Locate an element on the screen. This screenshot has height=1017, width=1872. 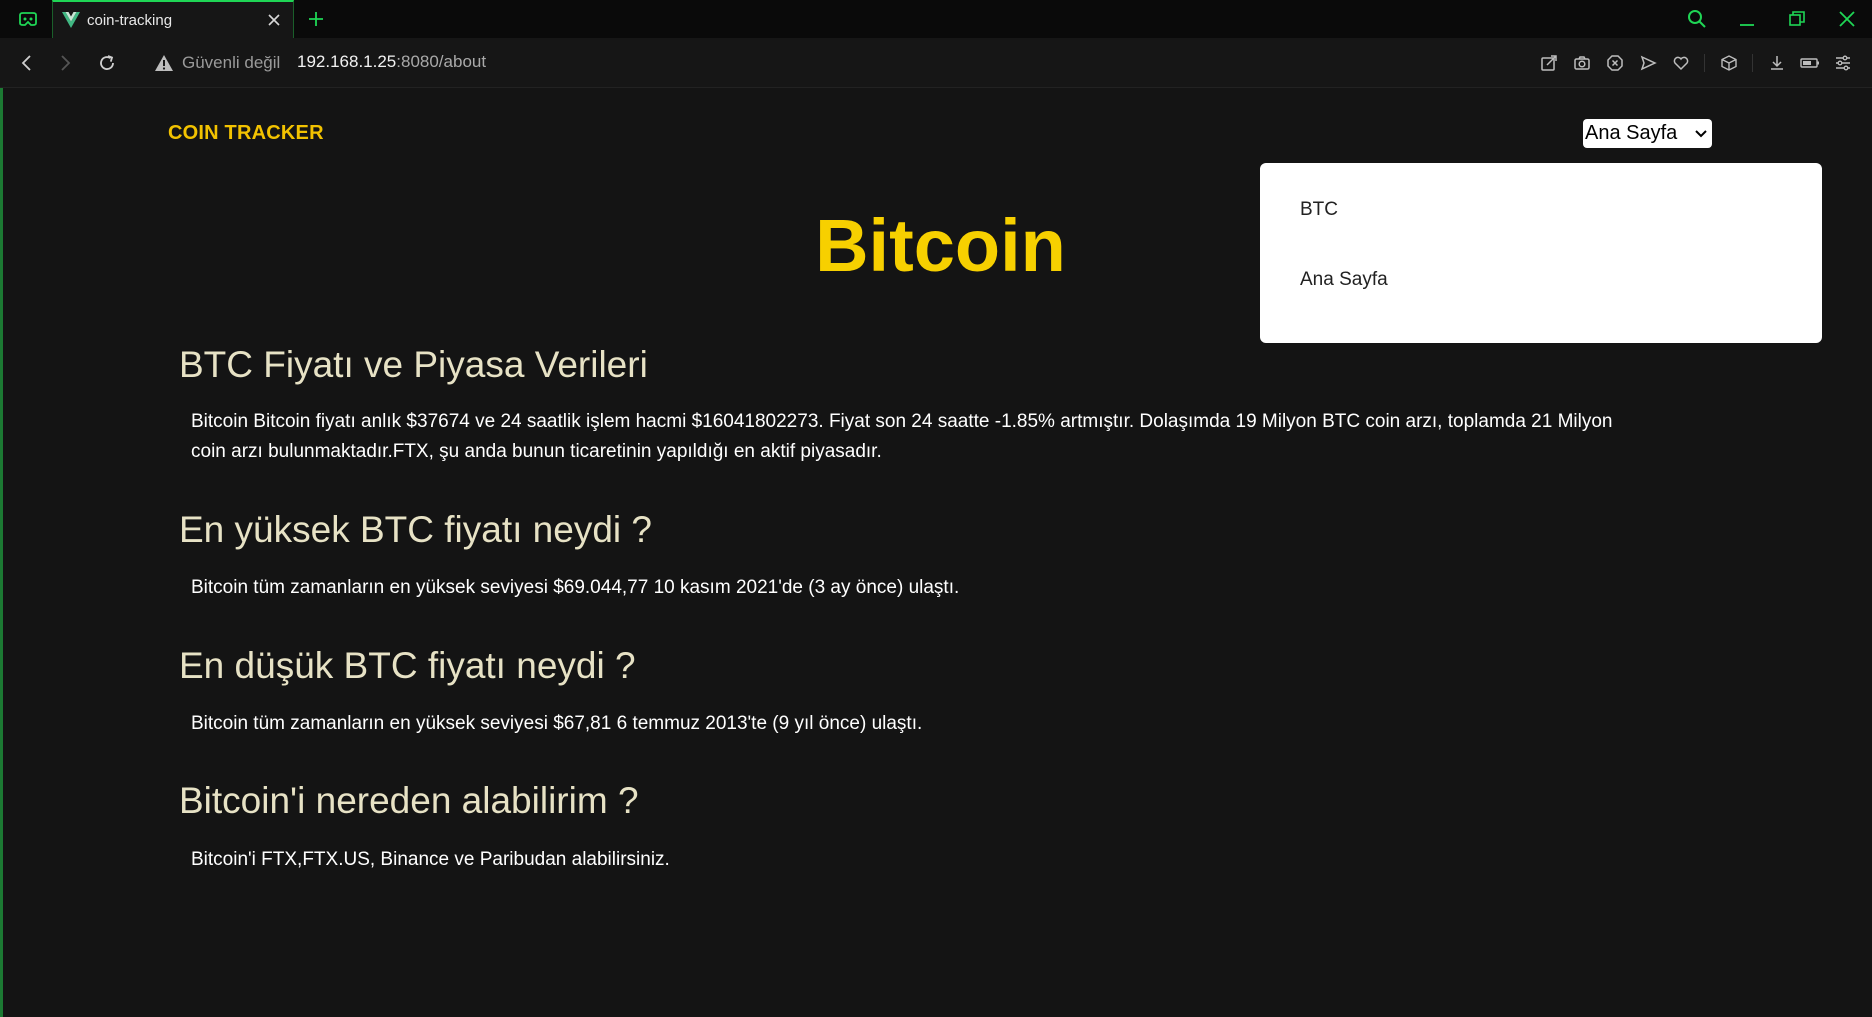
url-path: :8080/about is located at coordinates (441, 61).